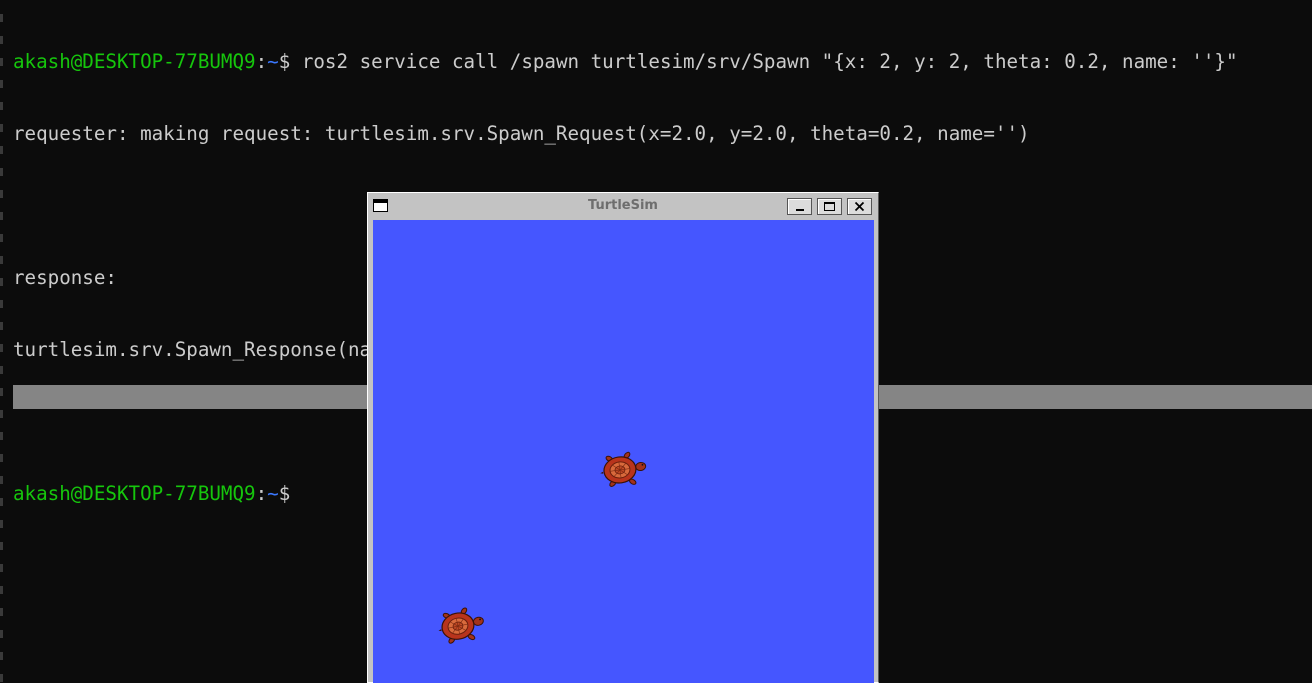 The width and height of the screenshot is (1312, 683). Describe the element at coordinates (380, 205) in the screenshot. I see `system-menu-icon` at that location.